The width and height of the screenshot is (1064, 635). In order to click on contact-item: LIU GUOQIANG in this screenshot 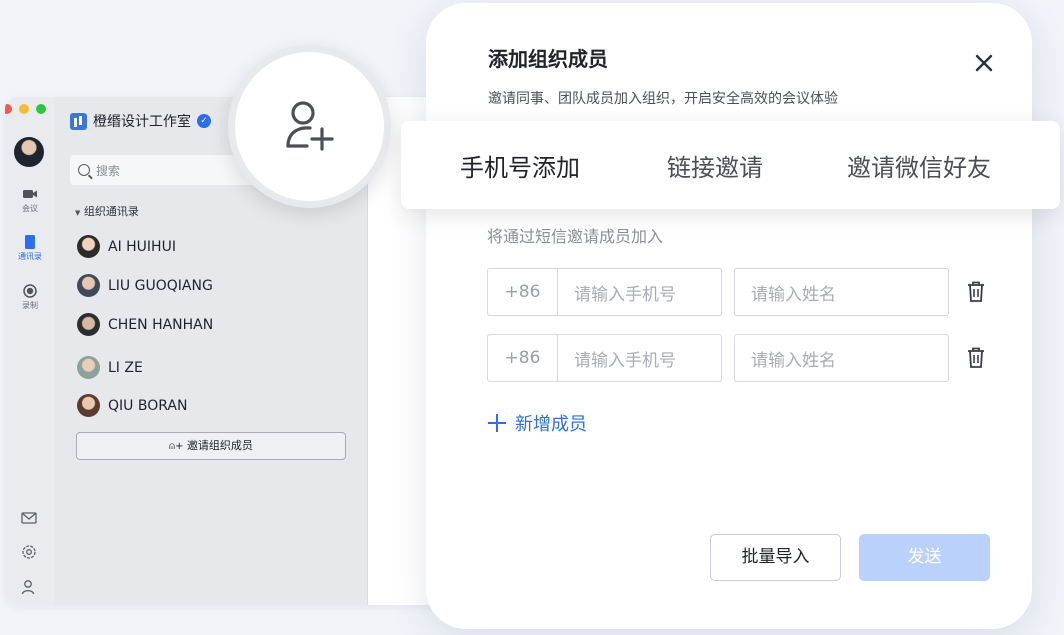, I will do `click(145, 285)`.